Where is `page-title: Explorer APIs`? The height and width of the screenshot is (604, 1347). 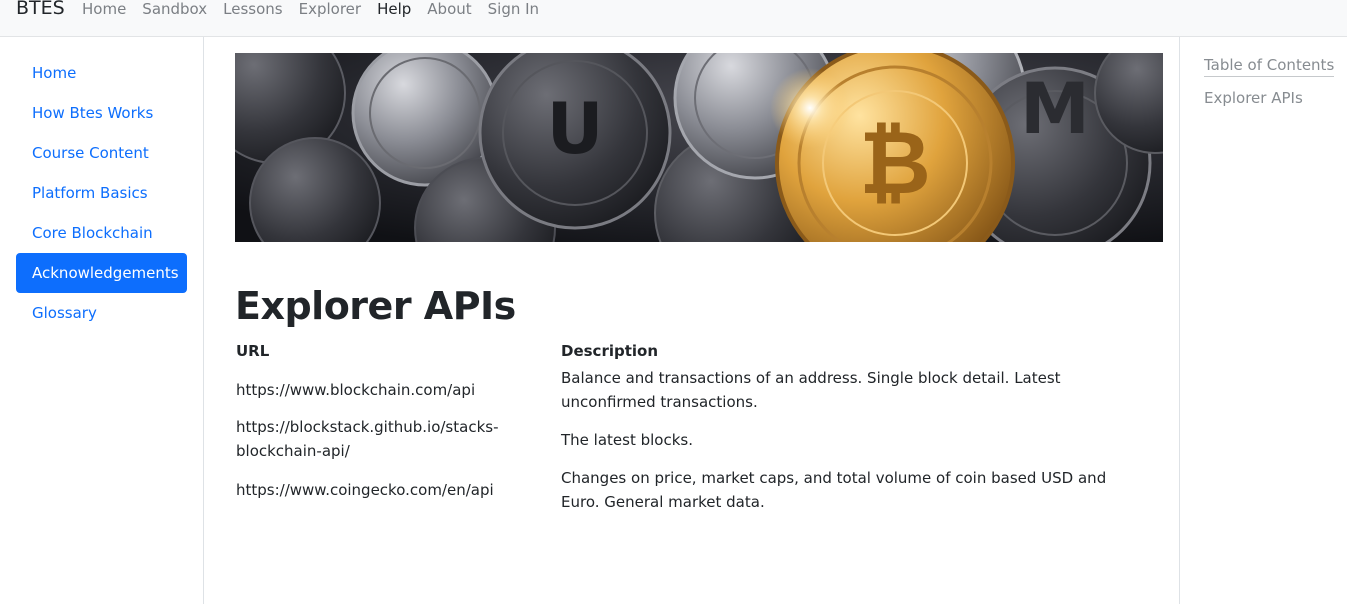 page-title: Explorer APIs is located at coordinates (375, 306).